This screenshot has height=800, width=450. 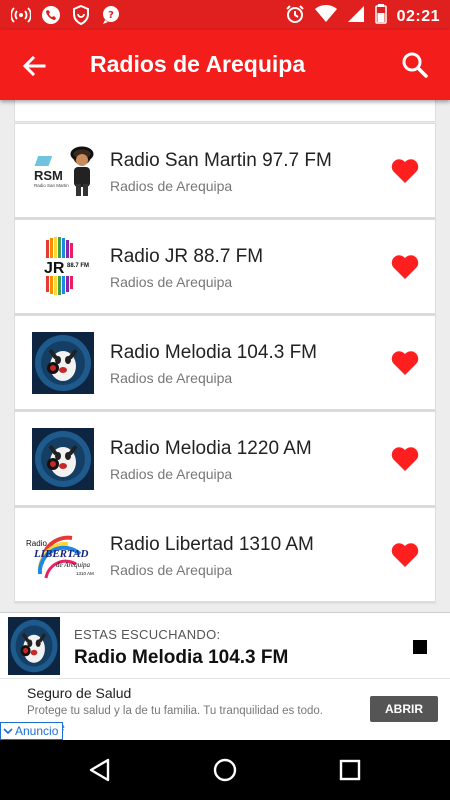 I want to click on ad-domain: com.pe, so click(x=192, y=728).